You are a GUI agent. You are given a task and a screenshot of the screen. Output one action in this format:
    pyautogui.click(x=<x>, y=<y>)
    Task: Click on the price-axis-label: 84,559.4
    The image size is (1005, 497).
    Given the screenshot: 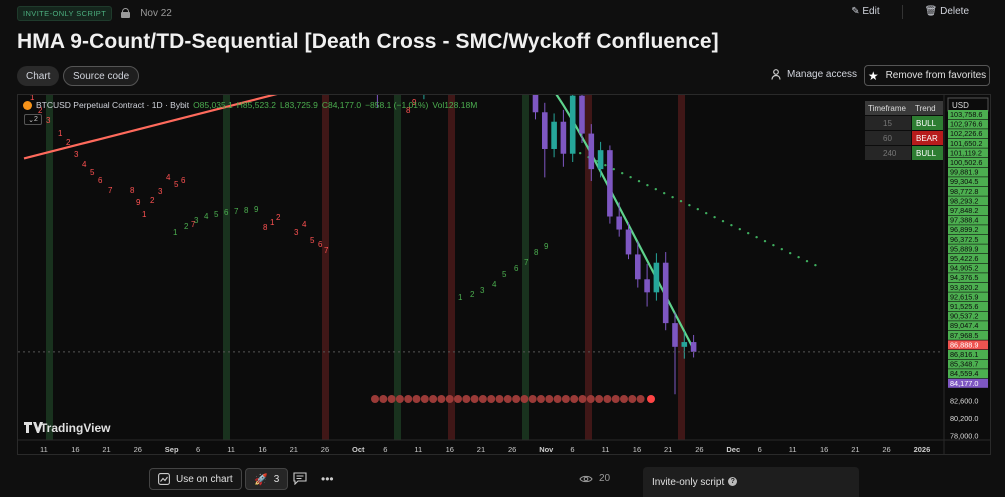 What is the action you would take?
    pyautogui.click(x=964, y=373)
    